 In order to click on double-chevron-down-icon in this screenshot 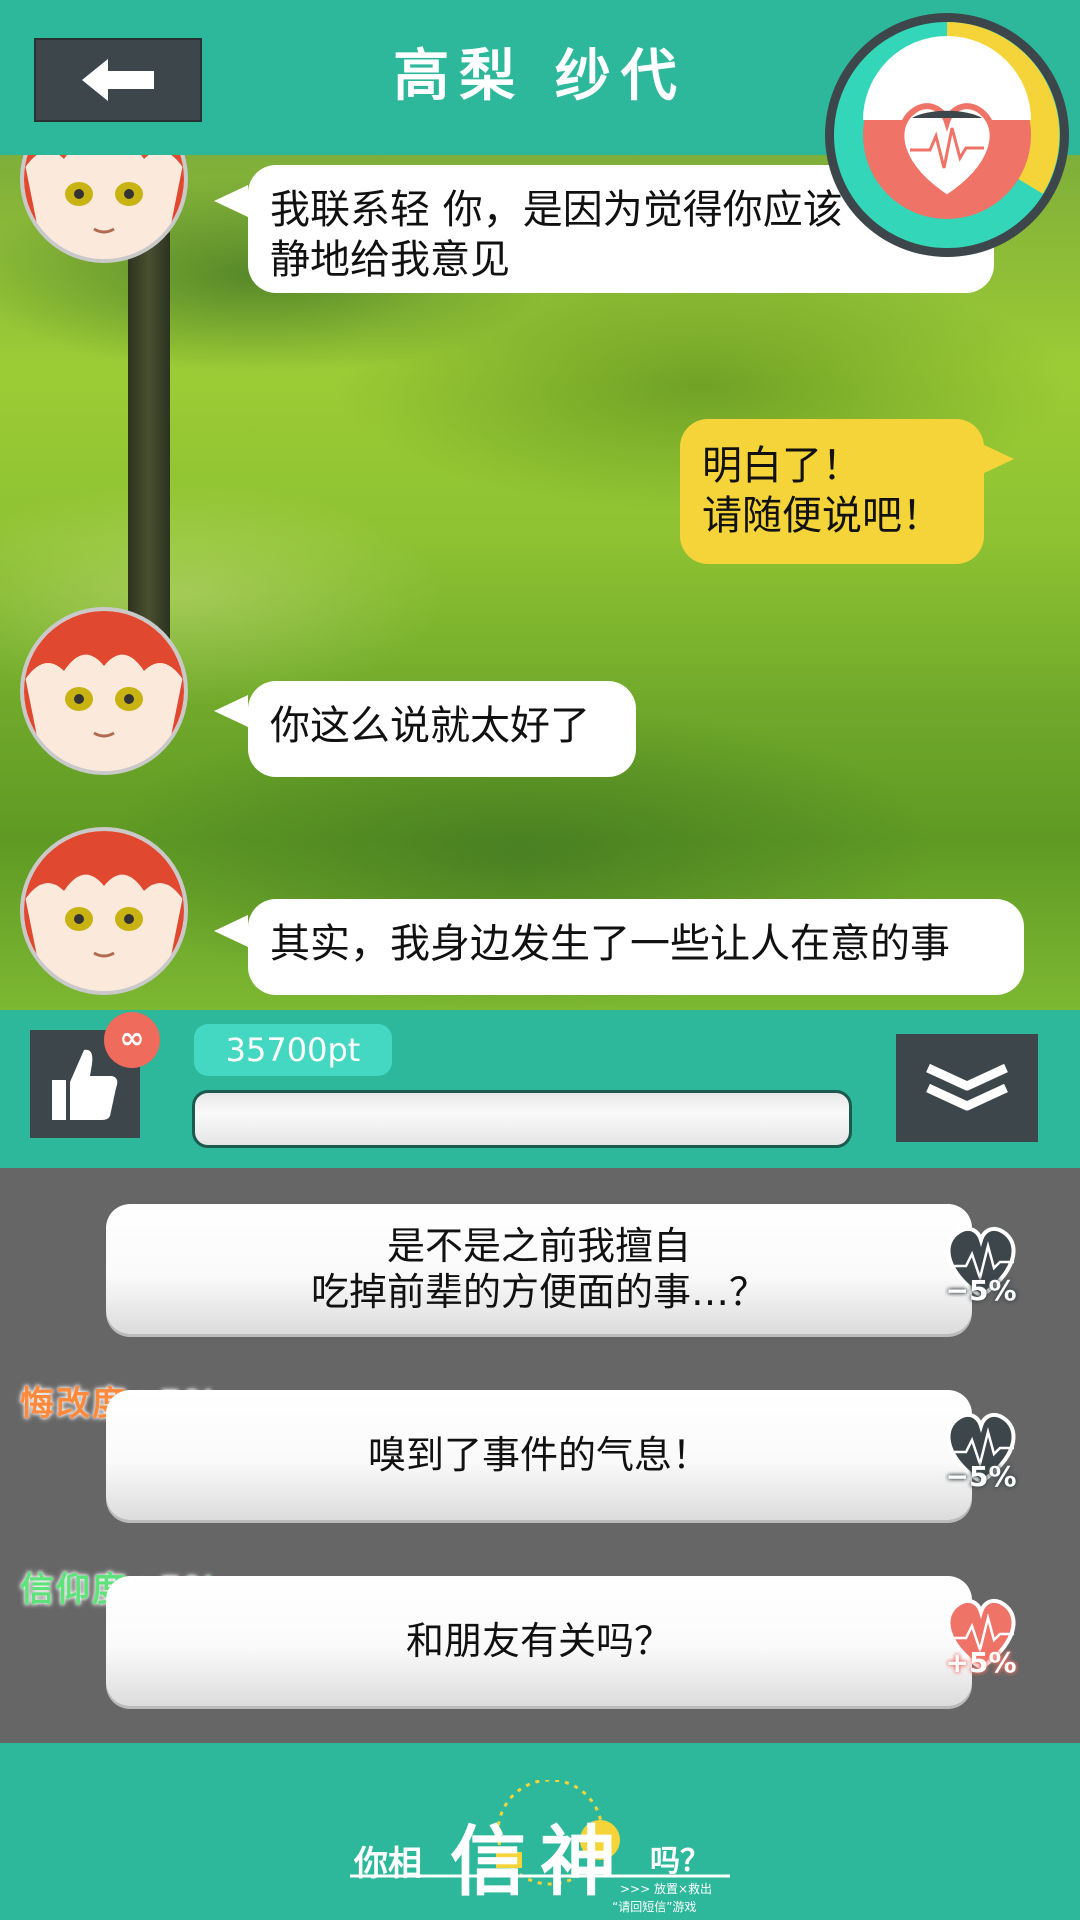, I will do `click(967, 1087)`.